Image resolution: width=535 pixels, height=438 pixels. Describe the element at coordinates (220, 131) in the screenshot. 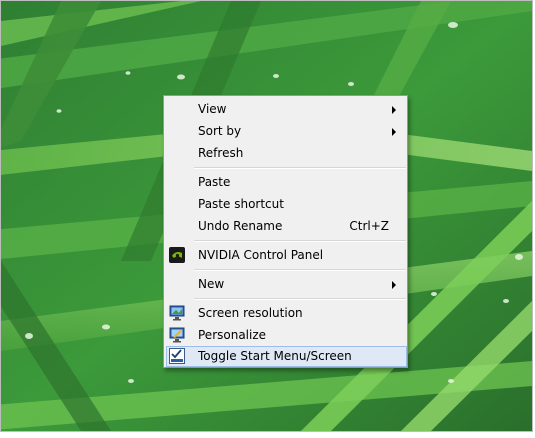

I see `menu-item-label: Sort by` at that location.